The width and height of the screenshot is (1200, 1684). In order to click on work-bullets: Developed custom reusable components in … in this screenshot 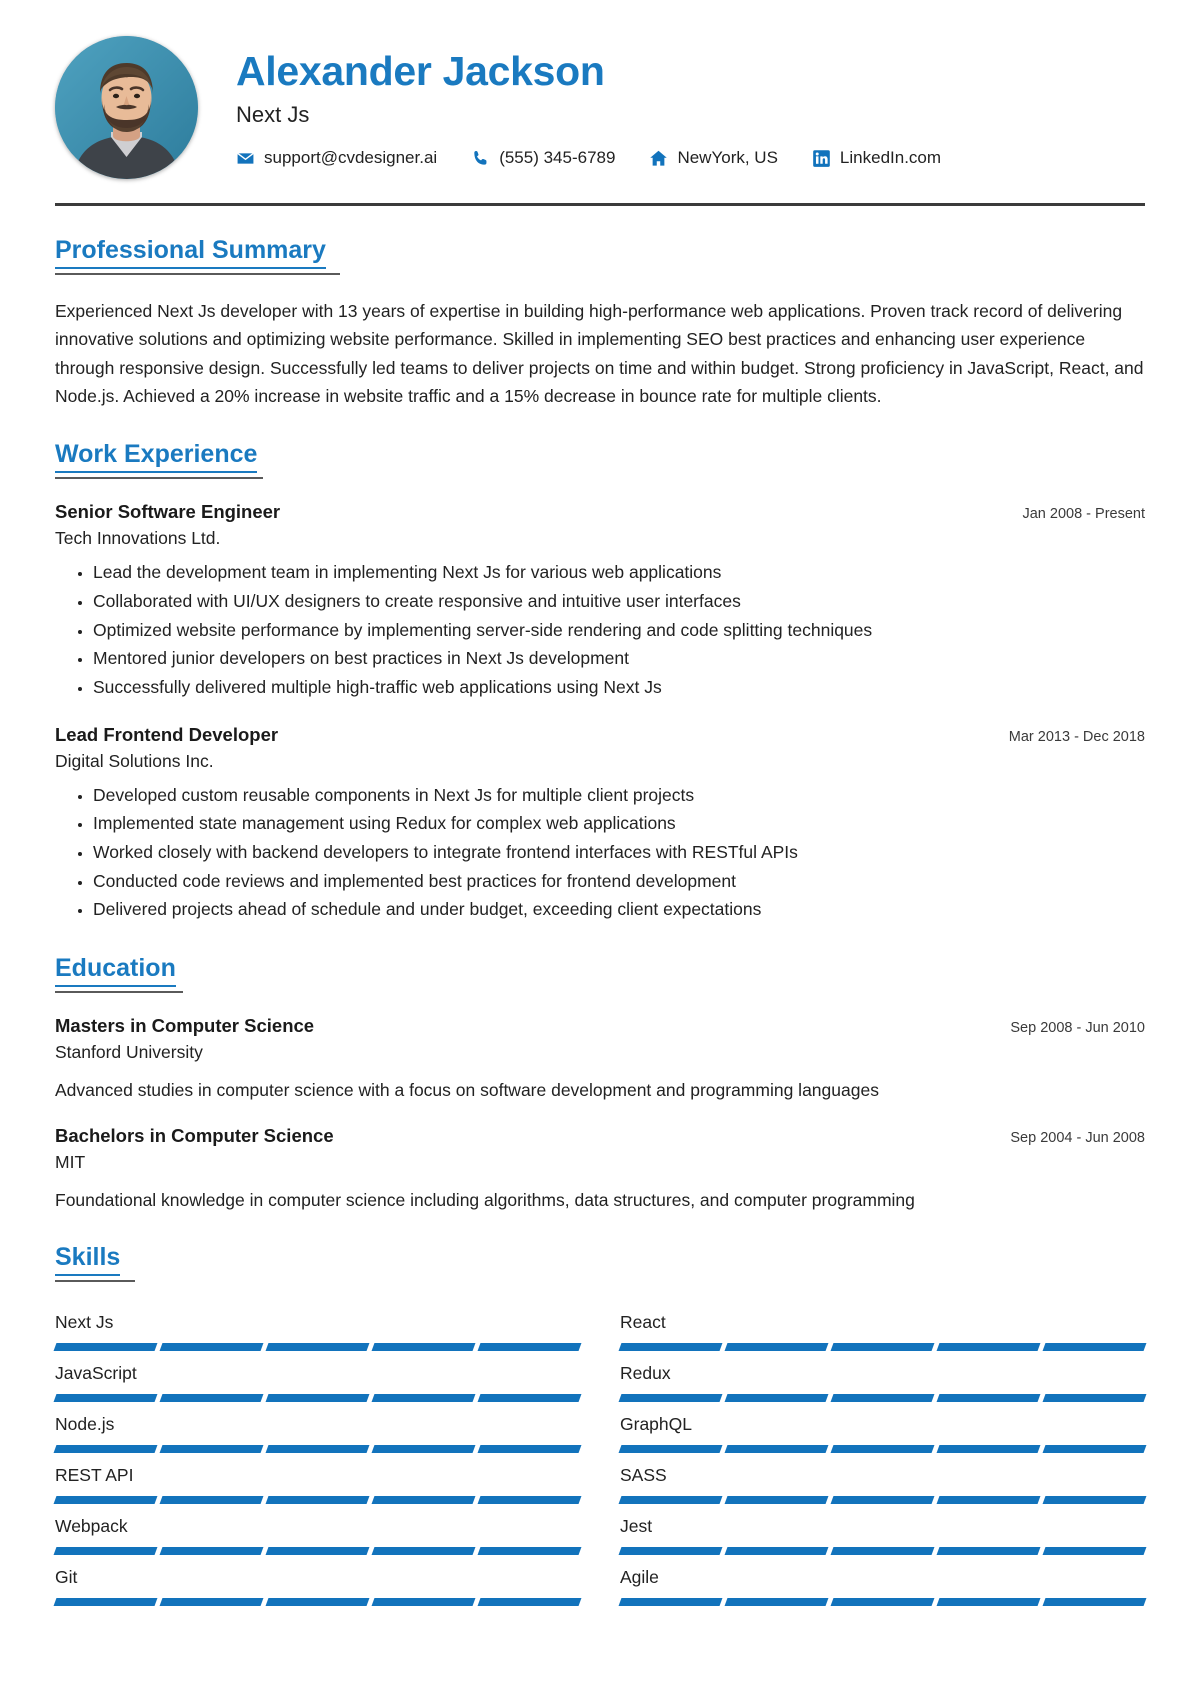, I will do `click(600, 853)`.